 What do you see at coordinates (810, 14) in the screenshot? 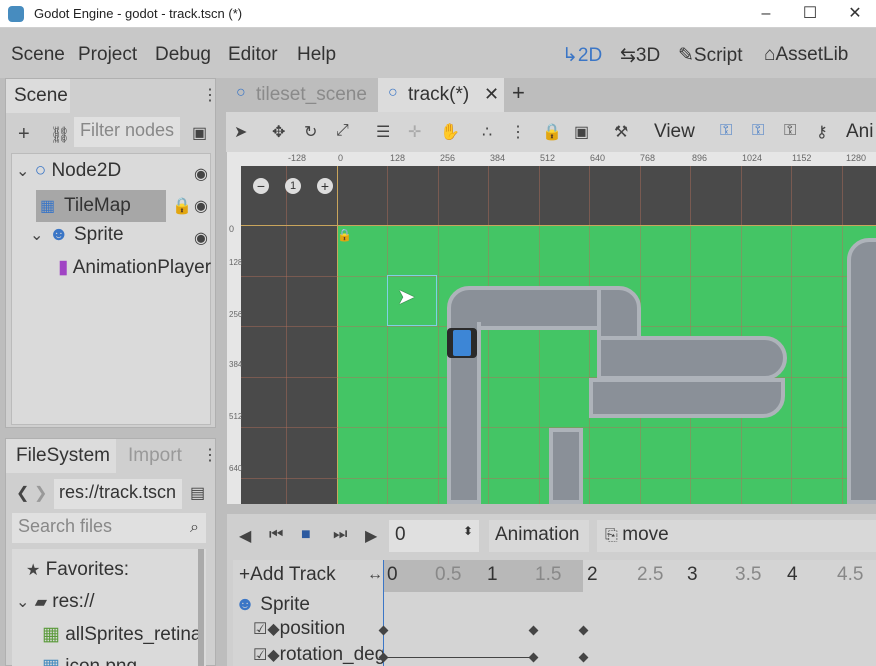
I see `maximize-icon: ☐` at bounding box center [810, 14].